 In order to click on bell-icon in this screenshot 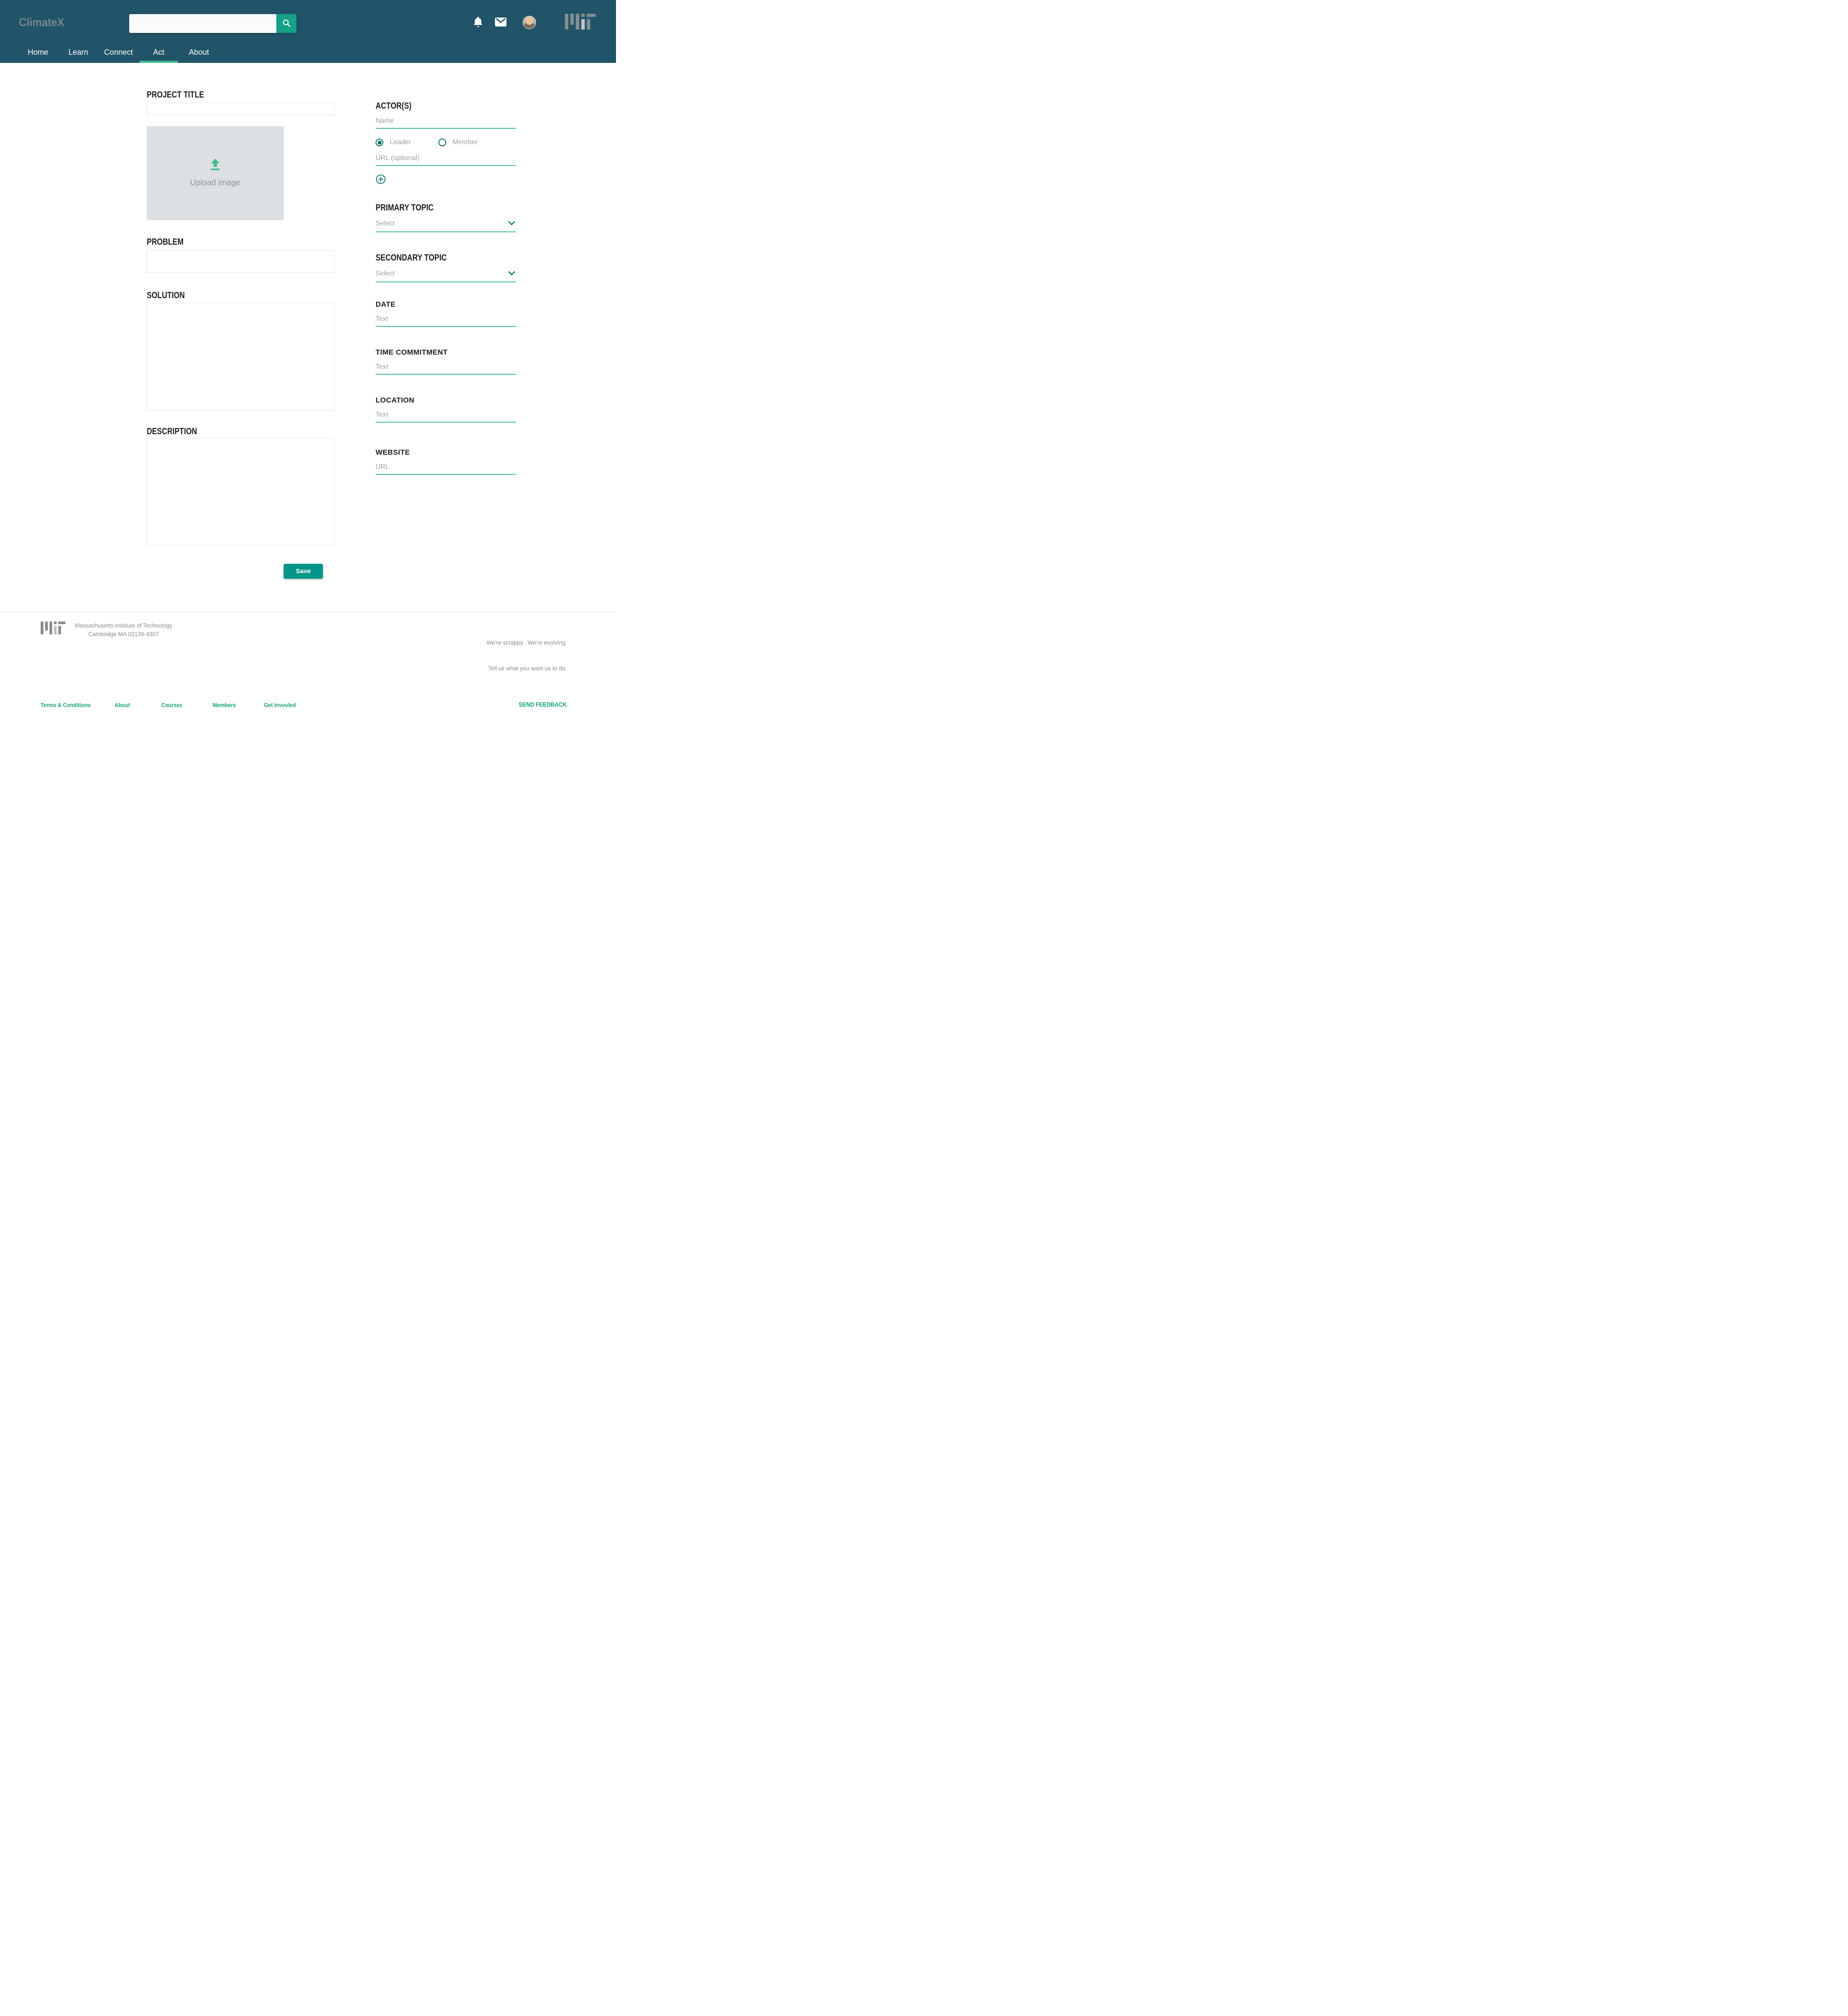, I will do `click(478, 22)`.